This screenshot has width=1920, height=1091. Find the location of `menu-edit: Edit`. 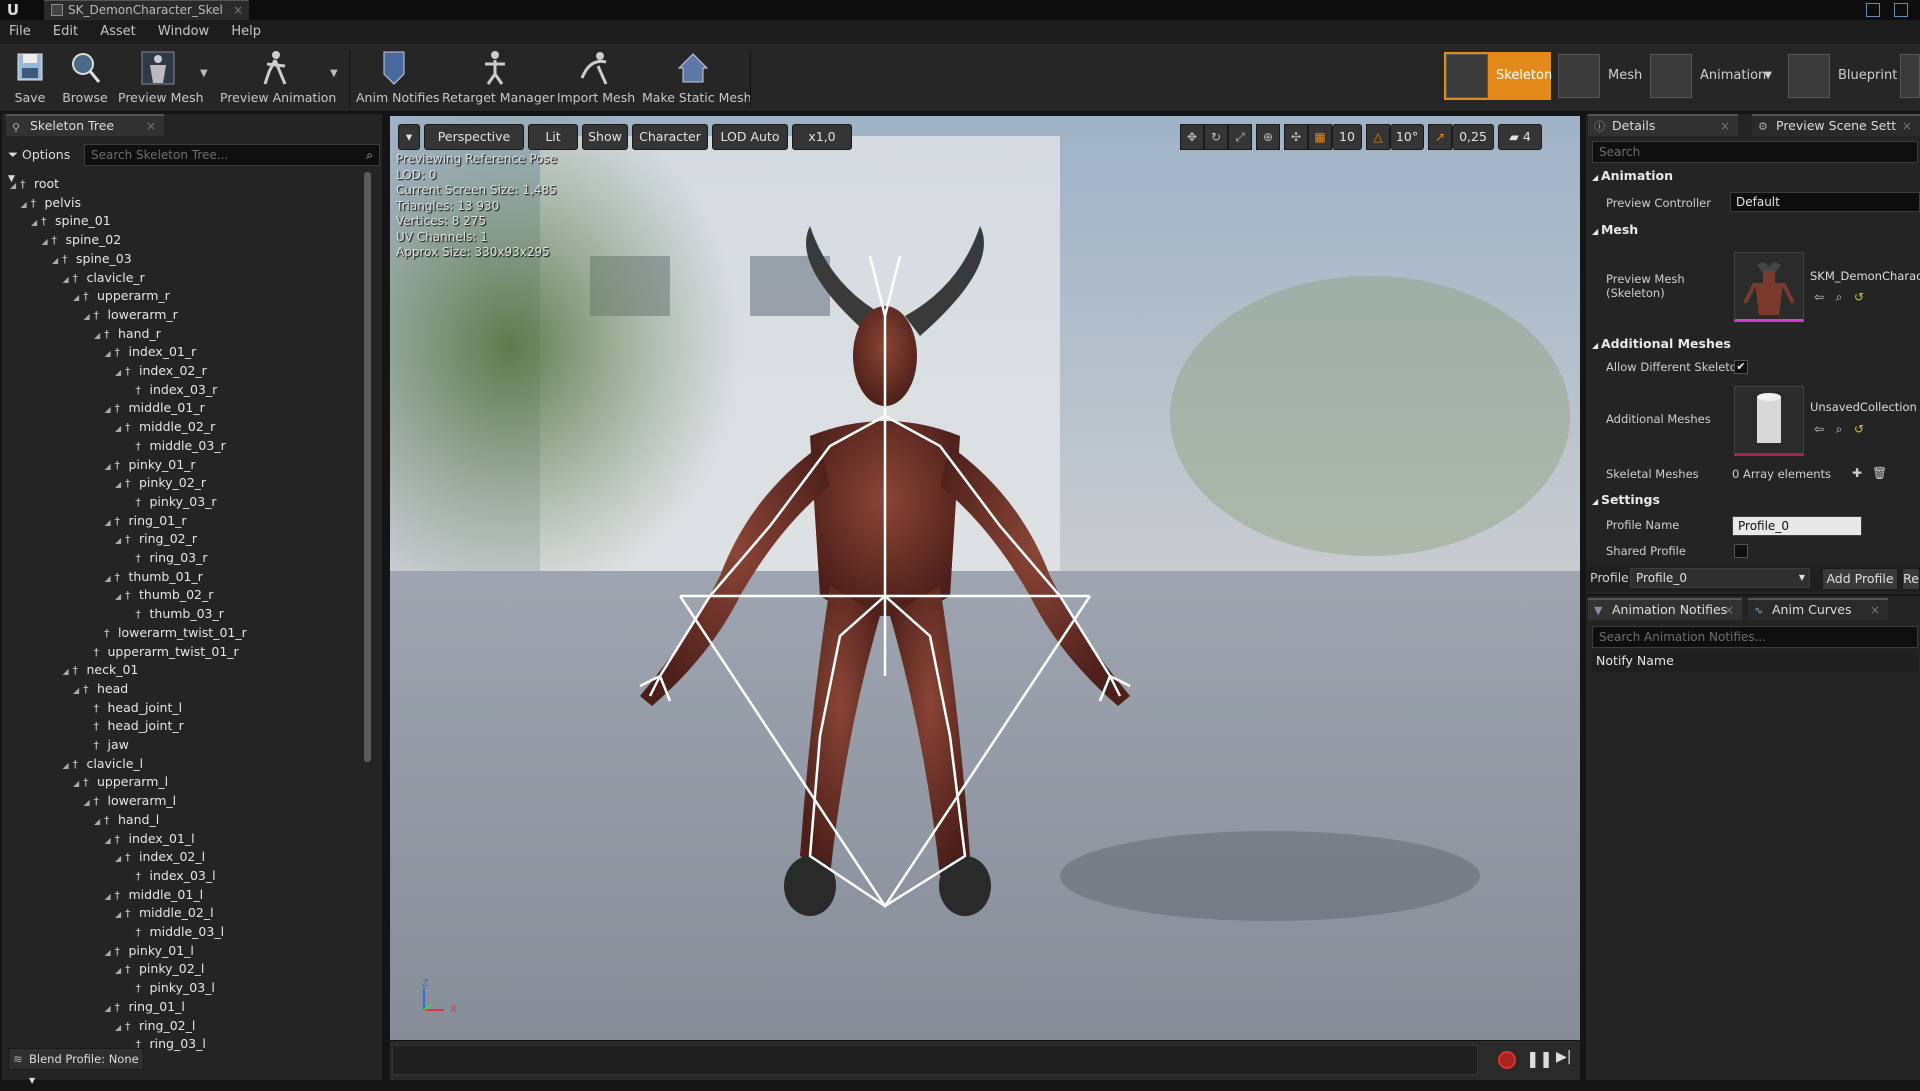

menu-edit: Edit is located at coordinates (65, 32).